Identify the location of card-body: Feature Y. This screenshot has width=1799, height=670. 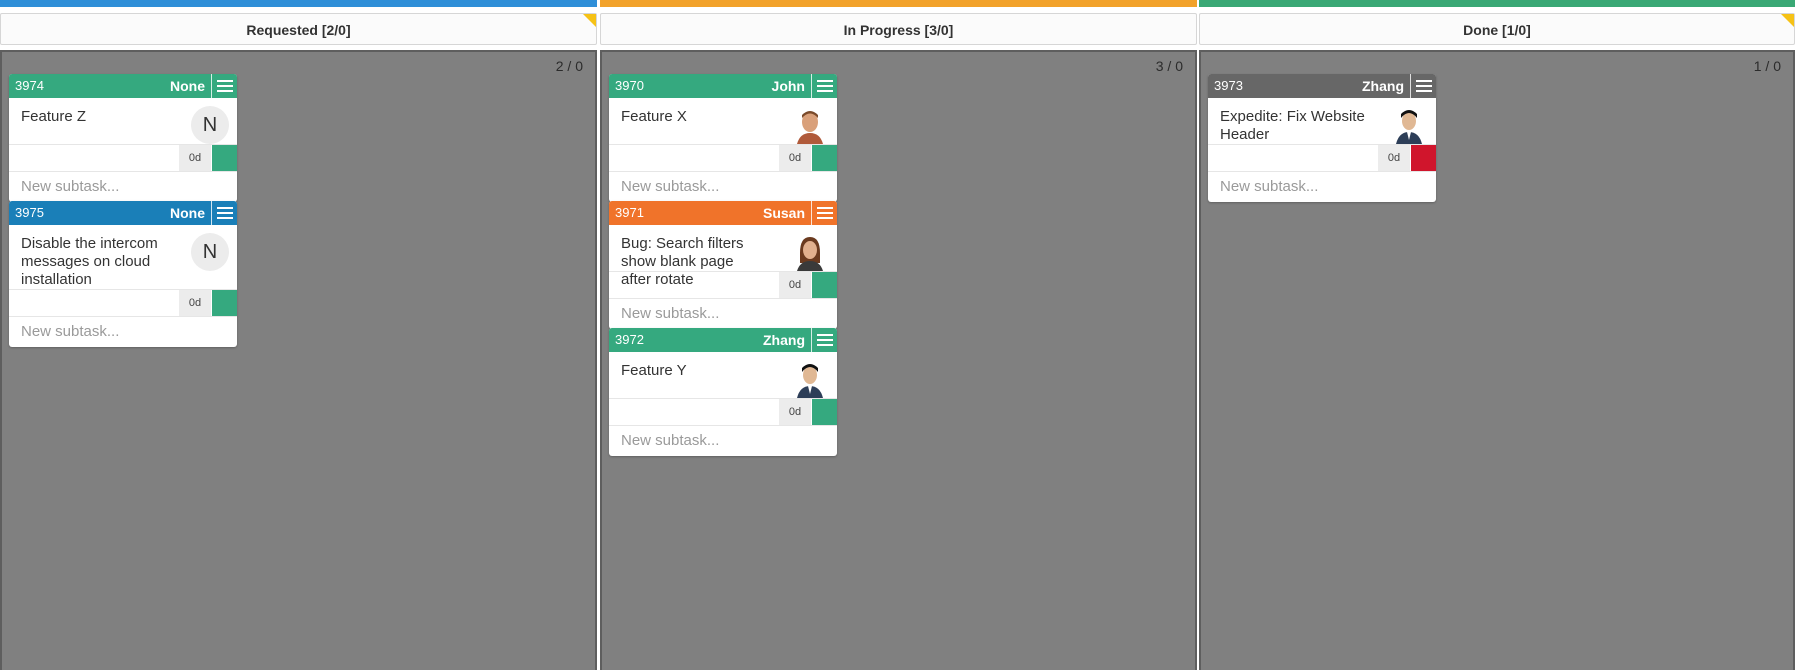
(723, 375).